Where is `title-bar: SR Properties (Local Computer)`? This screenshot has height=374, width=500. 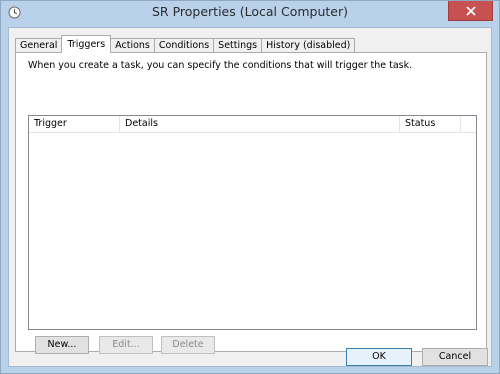
title-bar: SR Properties (Local Computer) is located at coordinates (250, 13).